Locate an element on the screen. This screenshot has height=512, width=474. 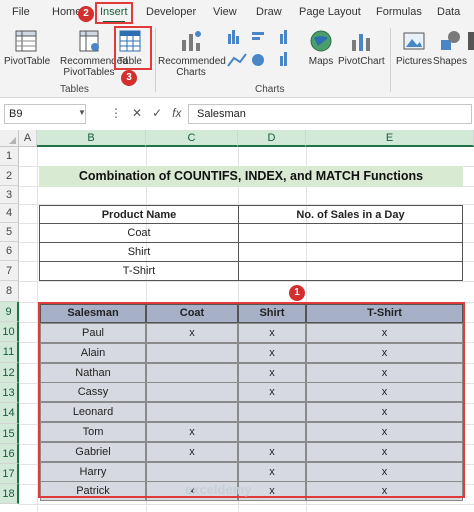
row-header-11: 11 is located at coordinates (9, 352).